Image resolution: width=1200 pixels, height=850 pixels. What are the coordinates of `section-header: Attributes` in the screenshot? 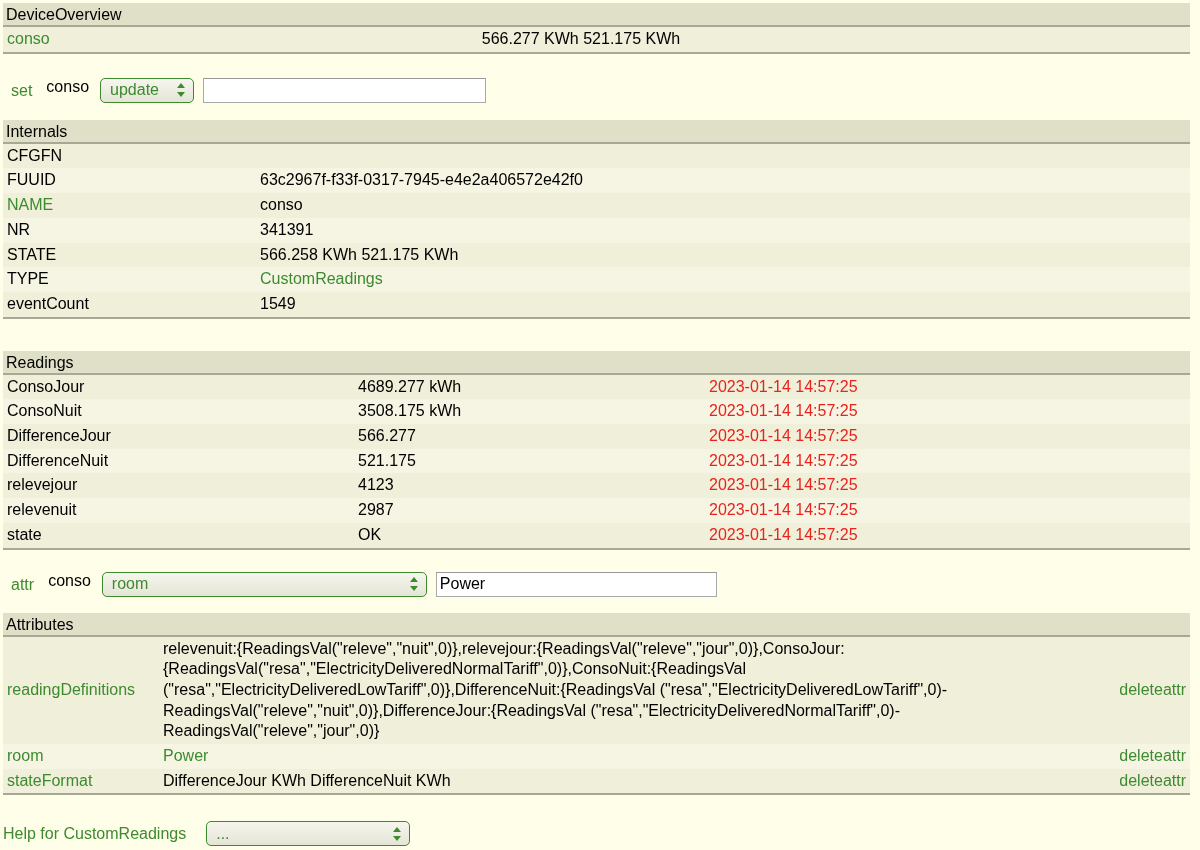 It's located at (596, 624).